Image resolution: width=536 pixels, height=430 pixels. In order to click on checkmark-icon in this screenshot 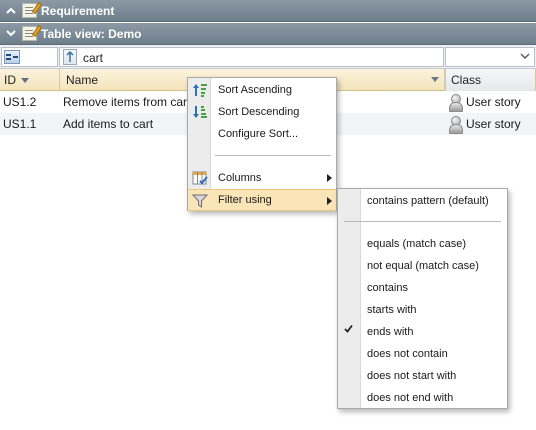, I will do `click(348, 330)`.